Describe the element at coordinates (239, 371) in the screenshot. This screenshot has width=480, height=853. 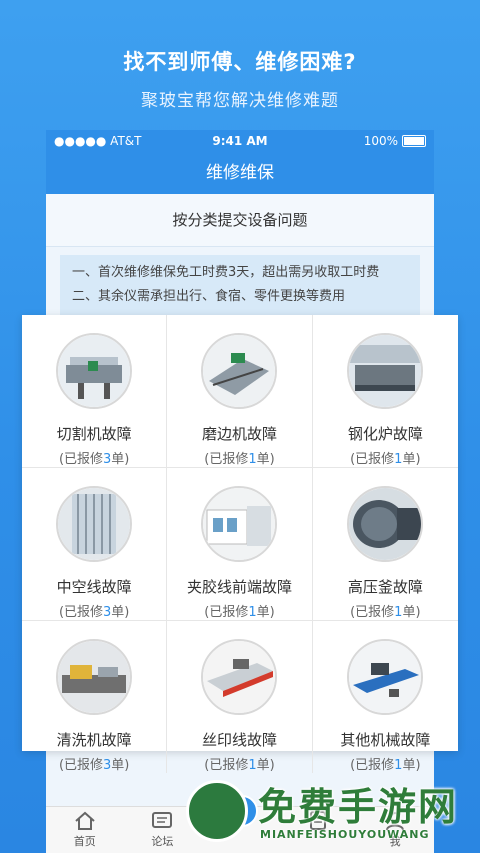
I see `edging-machine-thumbnail` at that location.